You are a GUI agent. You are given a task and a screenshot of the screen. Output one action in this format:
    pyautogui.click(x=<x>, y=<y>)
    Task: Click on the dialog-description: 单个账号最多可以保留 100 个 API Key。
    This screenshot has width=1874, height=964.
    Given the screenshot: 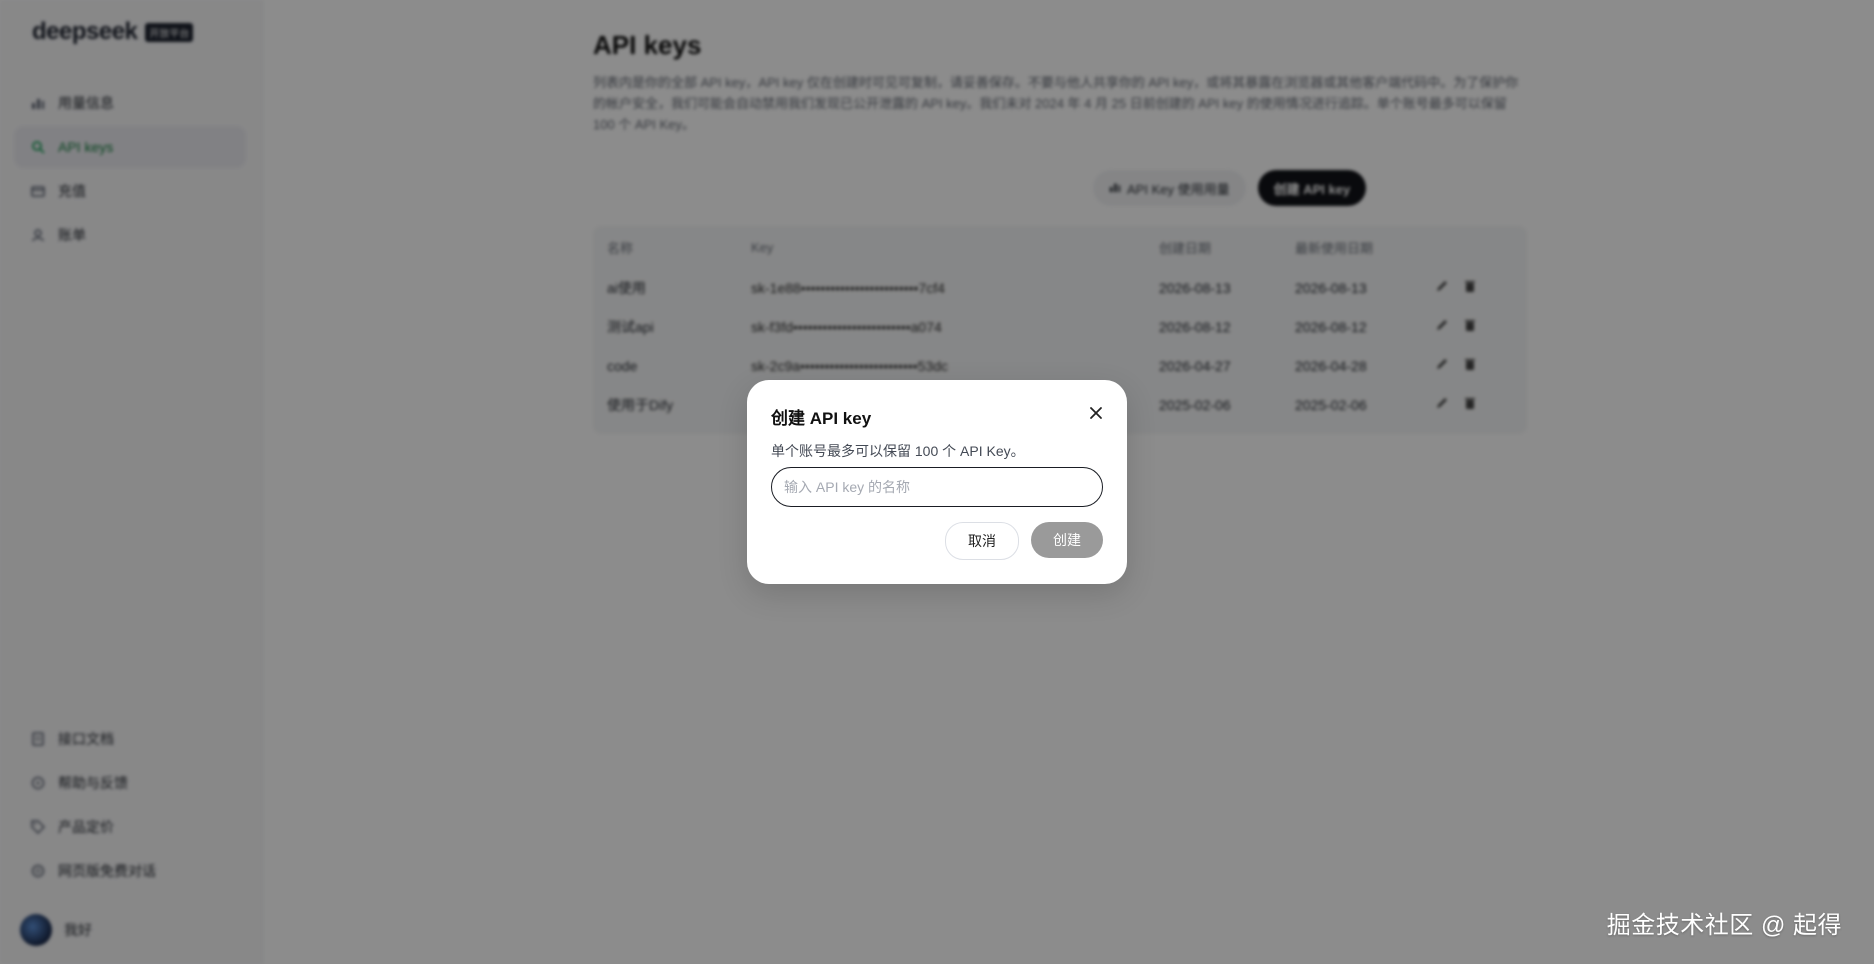 What is the action you would take?
    pyautogui.click(x=898, y=451)
    